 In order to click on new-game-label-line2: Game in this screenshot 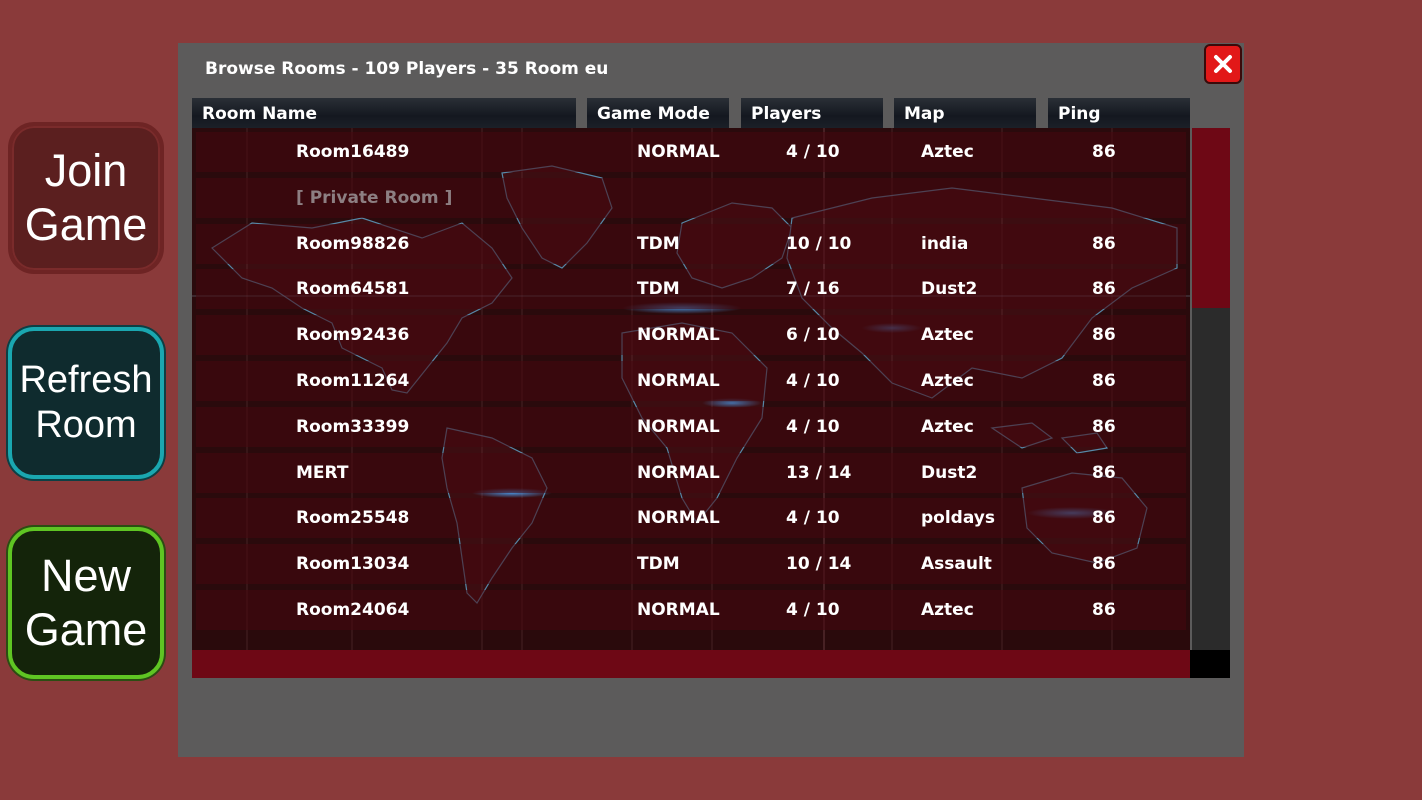, I will do `click(86, 629)`.